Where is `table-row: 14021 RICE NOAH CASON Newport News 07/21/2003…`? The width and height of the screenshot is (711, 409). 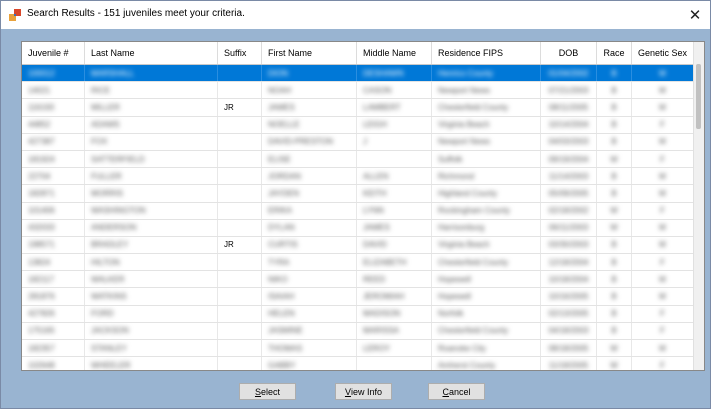 table-row: 14021 RICE NOAH CASON Newport News 07/21/2003… is located at coordinates (358, 91).